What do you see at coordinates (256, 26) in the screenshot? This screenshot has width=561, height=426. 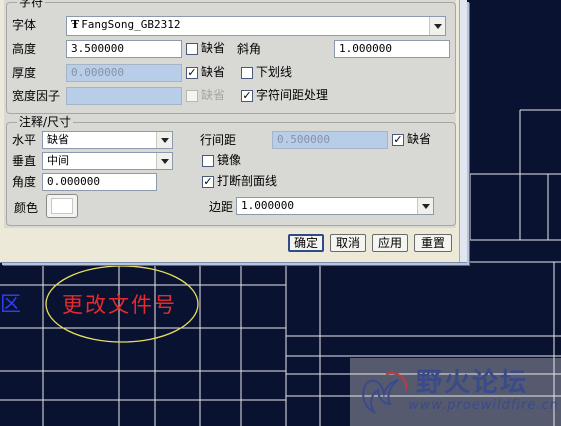 I see `font-select: Ŧ FangSong_GB2312` at bounding box center [256, 26].